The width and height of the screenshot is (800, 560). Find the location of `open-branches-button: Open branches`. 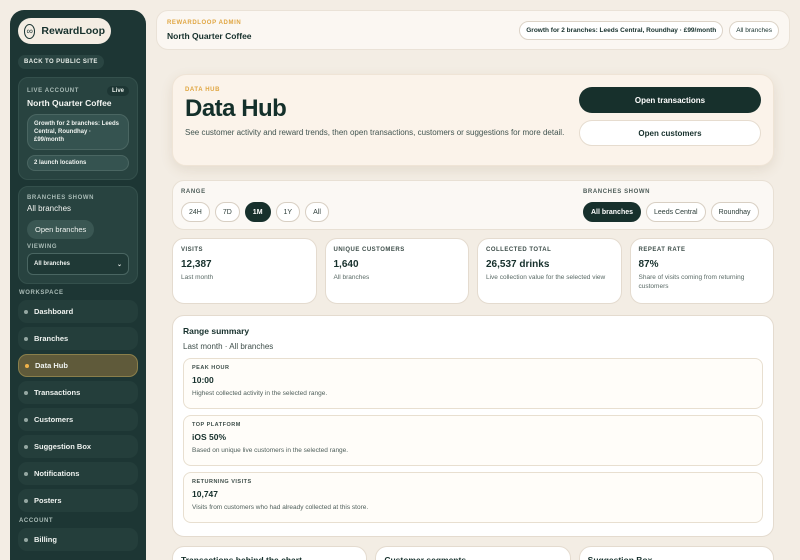

open-branches-button: Open branches is located at coordinates (61, 230).